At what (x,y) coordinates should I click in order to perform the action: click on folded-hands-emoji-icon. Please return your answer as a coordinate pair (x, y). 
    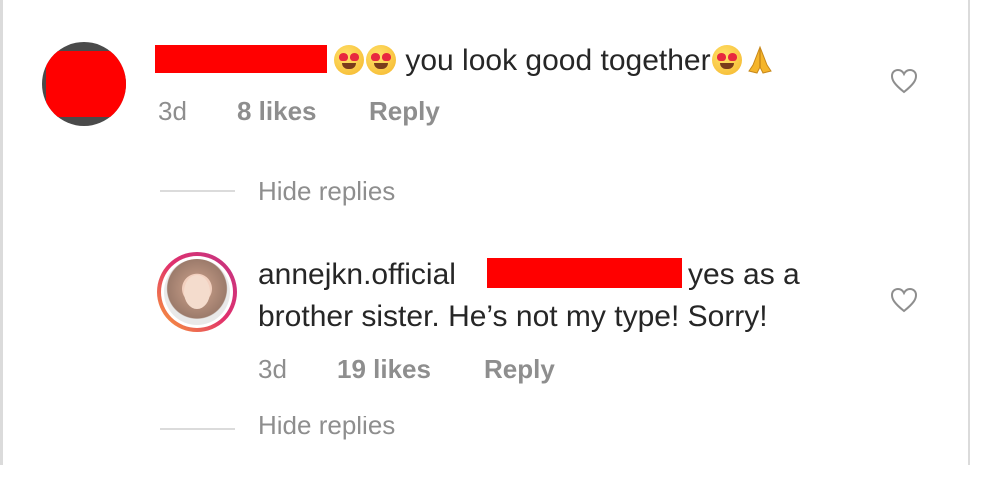
    Looking at the image, I should click on (760, 60).